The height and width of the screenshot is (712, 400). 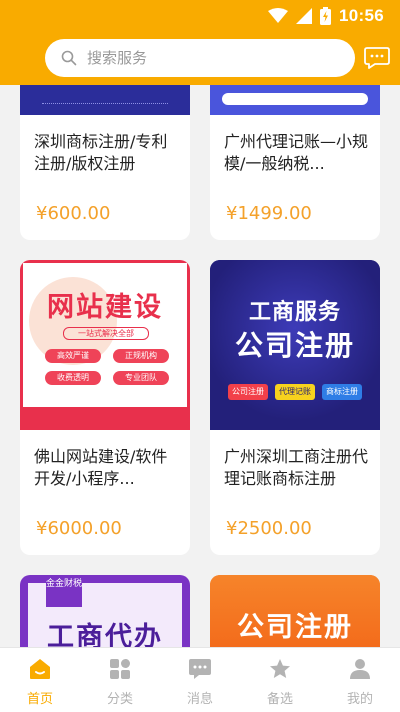 What do you see at coordinates (360, 680) in the screenshot?
I see `tab-profile: 我的` at bounding box center [360, 680].